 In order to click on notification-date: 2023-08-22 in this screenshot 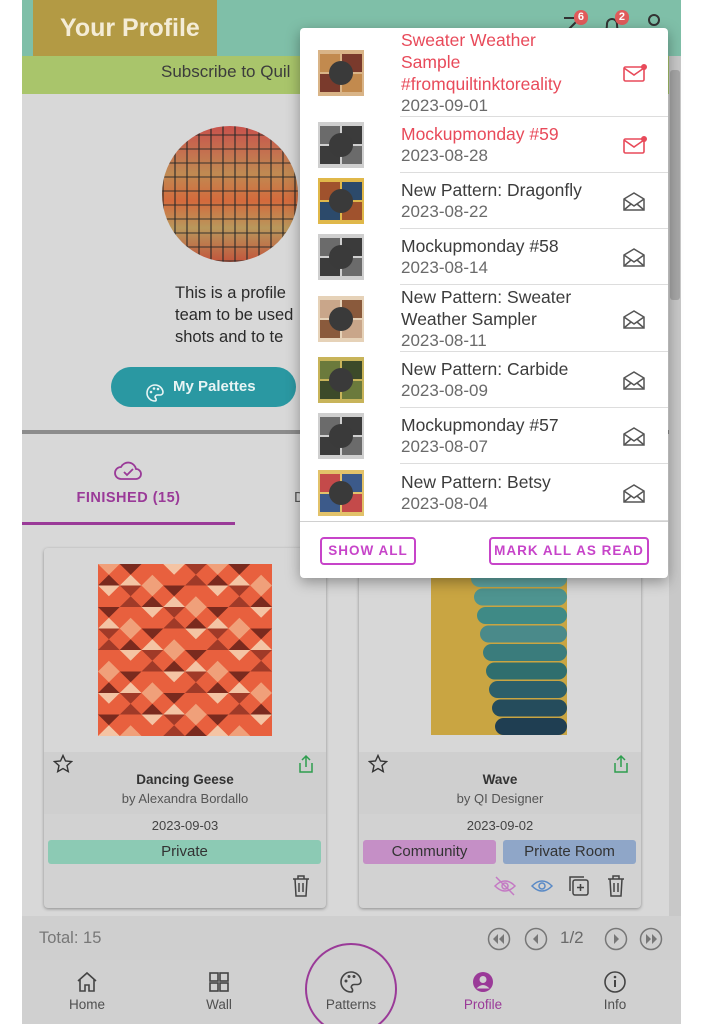, I will do `click(444, 211)`.